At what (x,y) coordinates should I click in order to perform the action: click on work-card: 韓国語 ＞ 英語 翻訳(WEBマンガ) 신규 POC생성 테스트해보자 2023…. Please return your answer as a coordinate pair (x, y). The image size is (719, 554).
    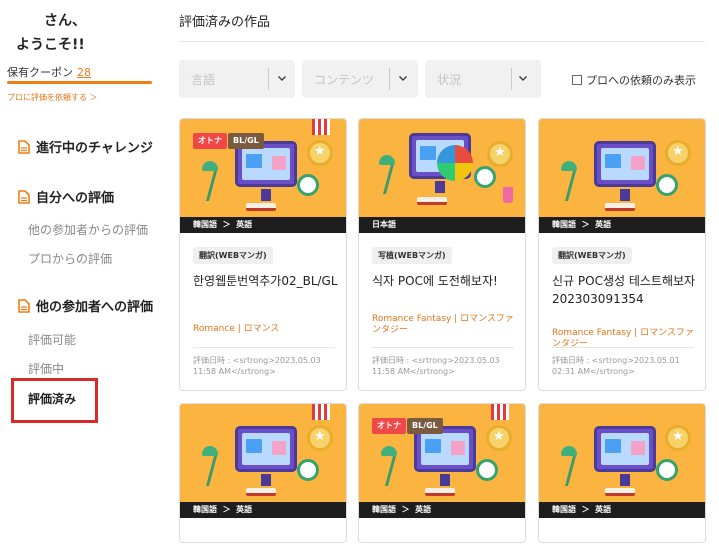
    Looking at the image, I should click on (622, 254).